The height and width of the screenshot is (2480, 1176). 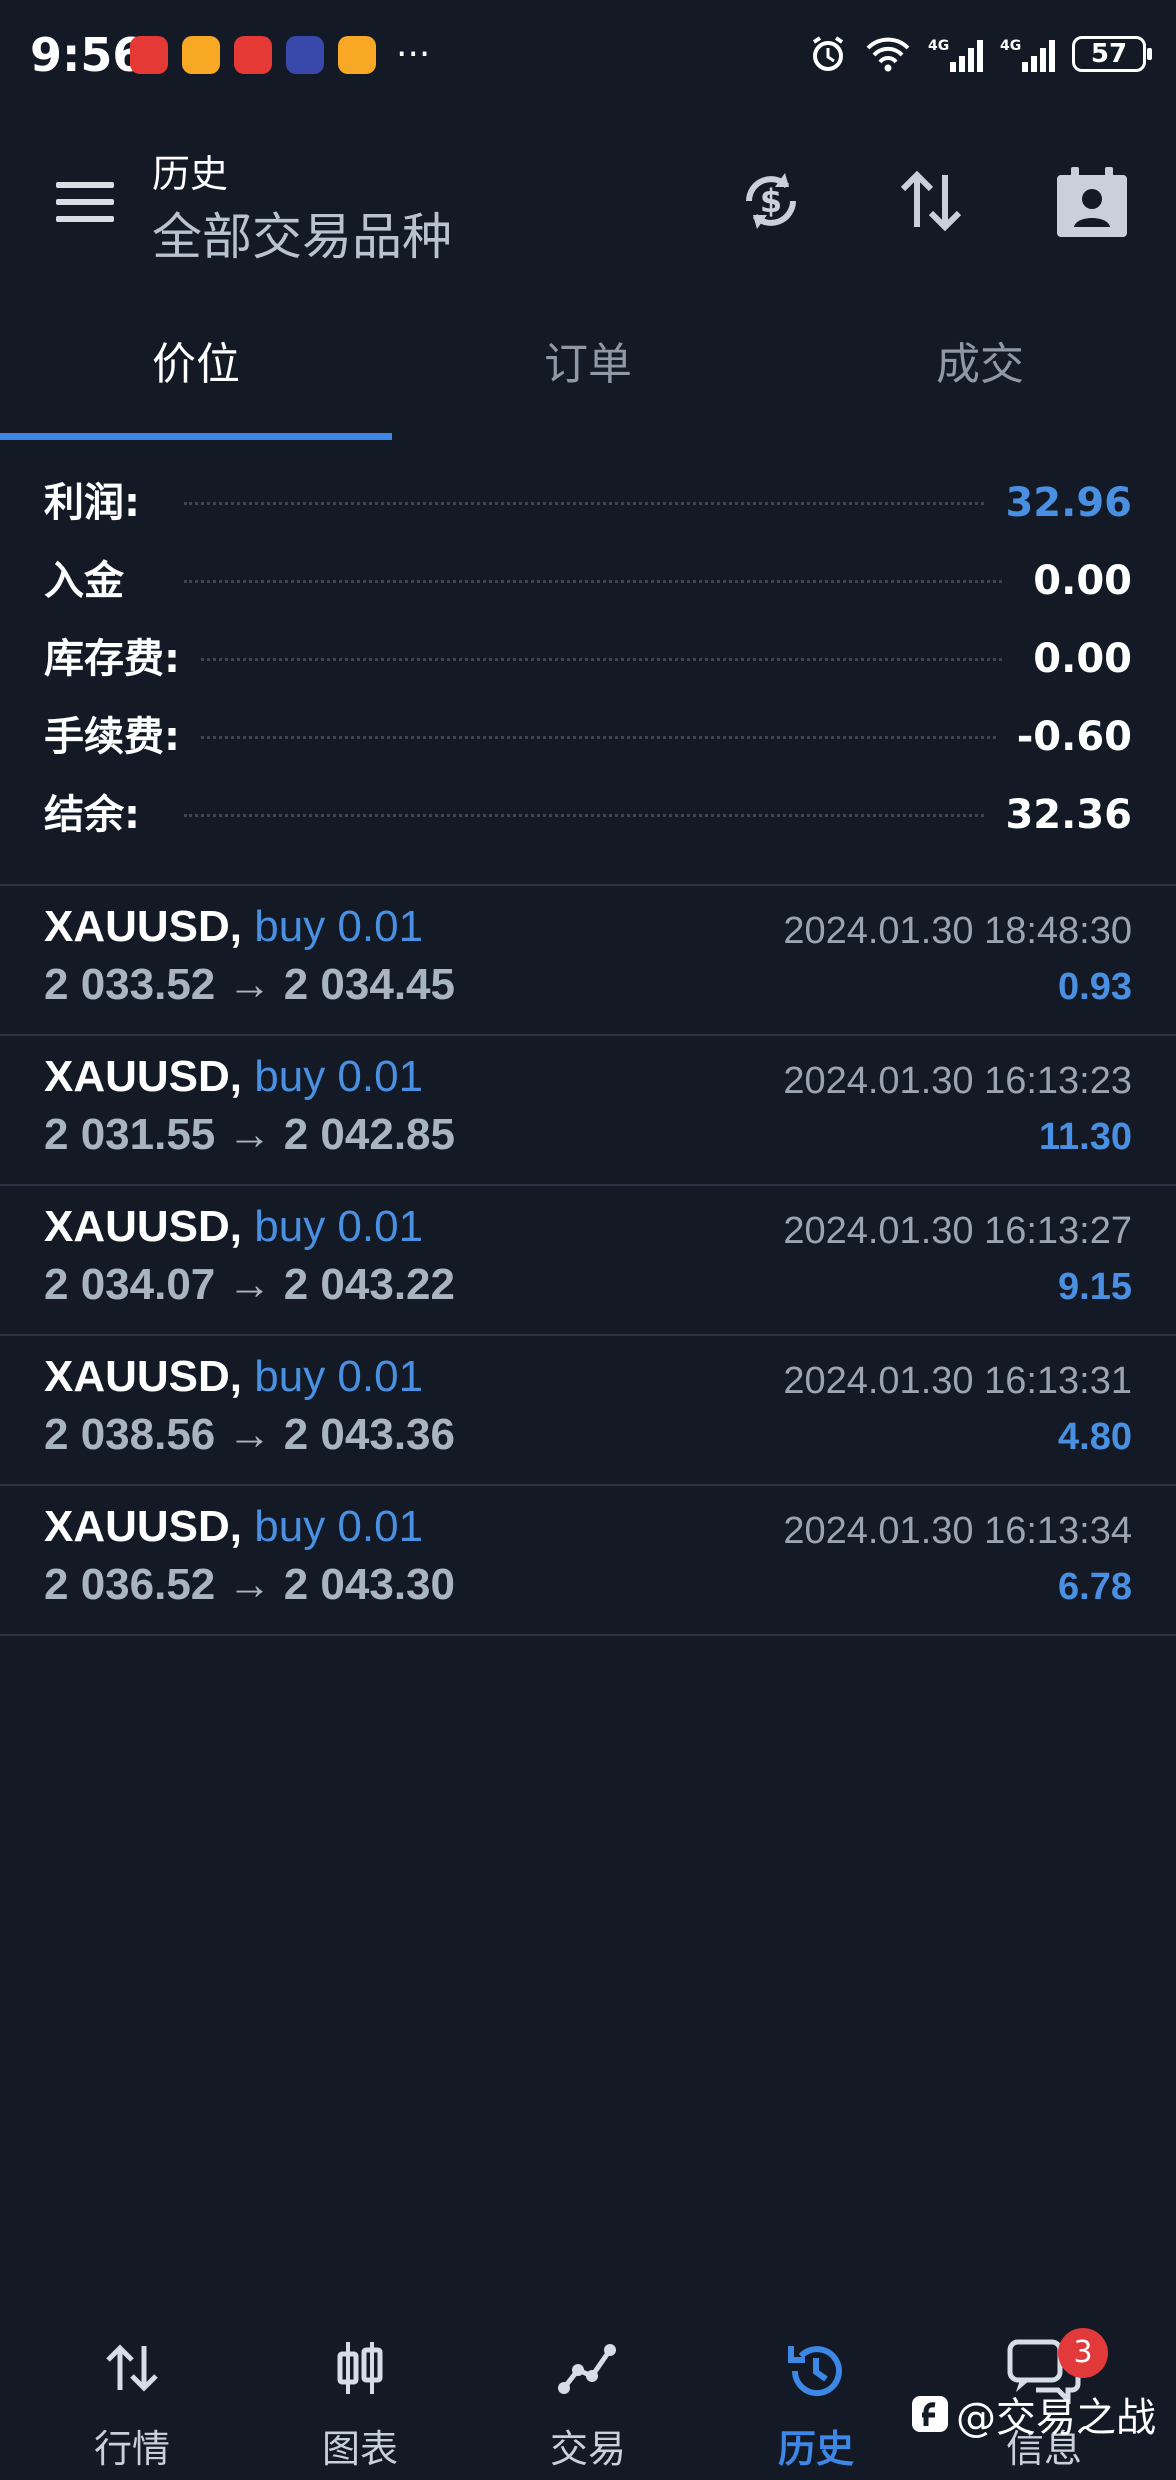 I want to click on nav-label: 图表, so click(x=359, y=2449).